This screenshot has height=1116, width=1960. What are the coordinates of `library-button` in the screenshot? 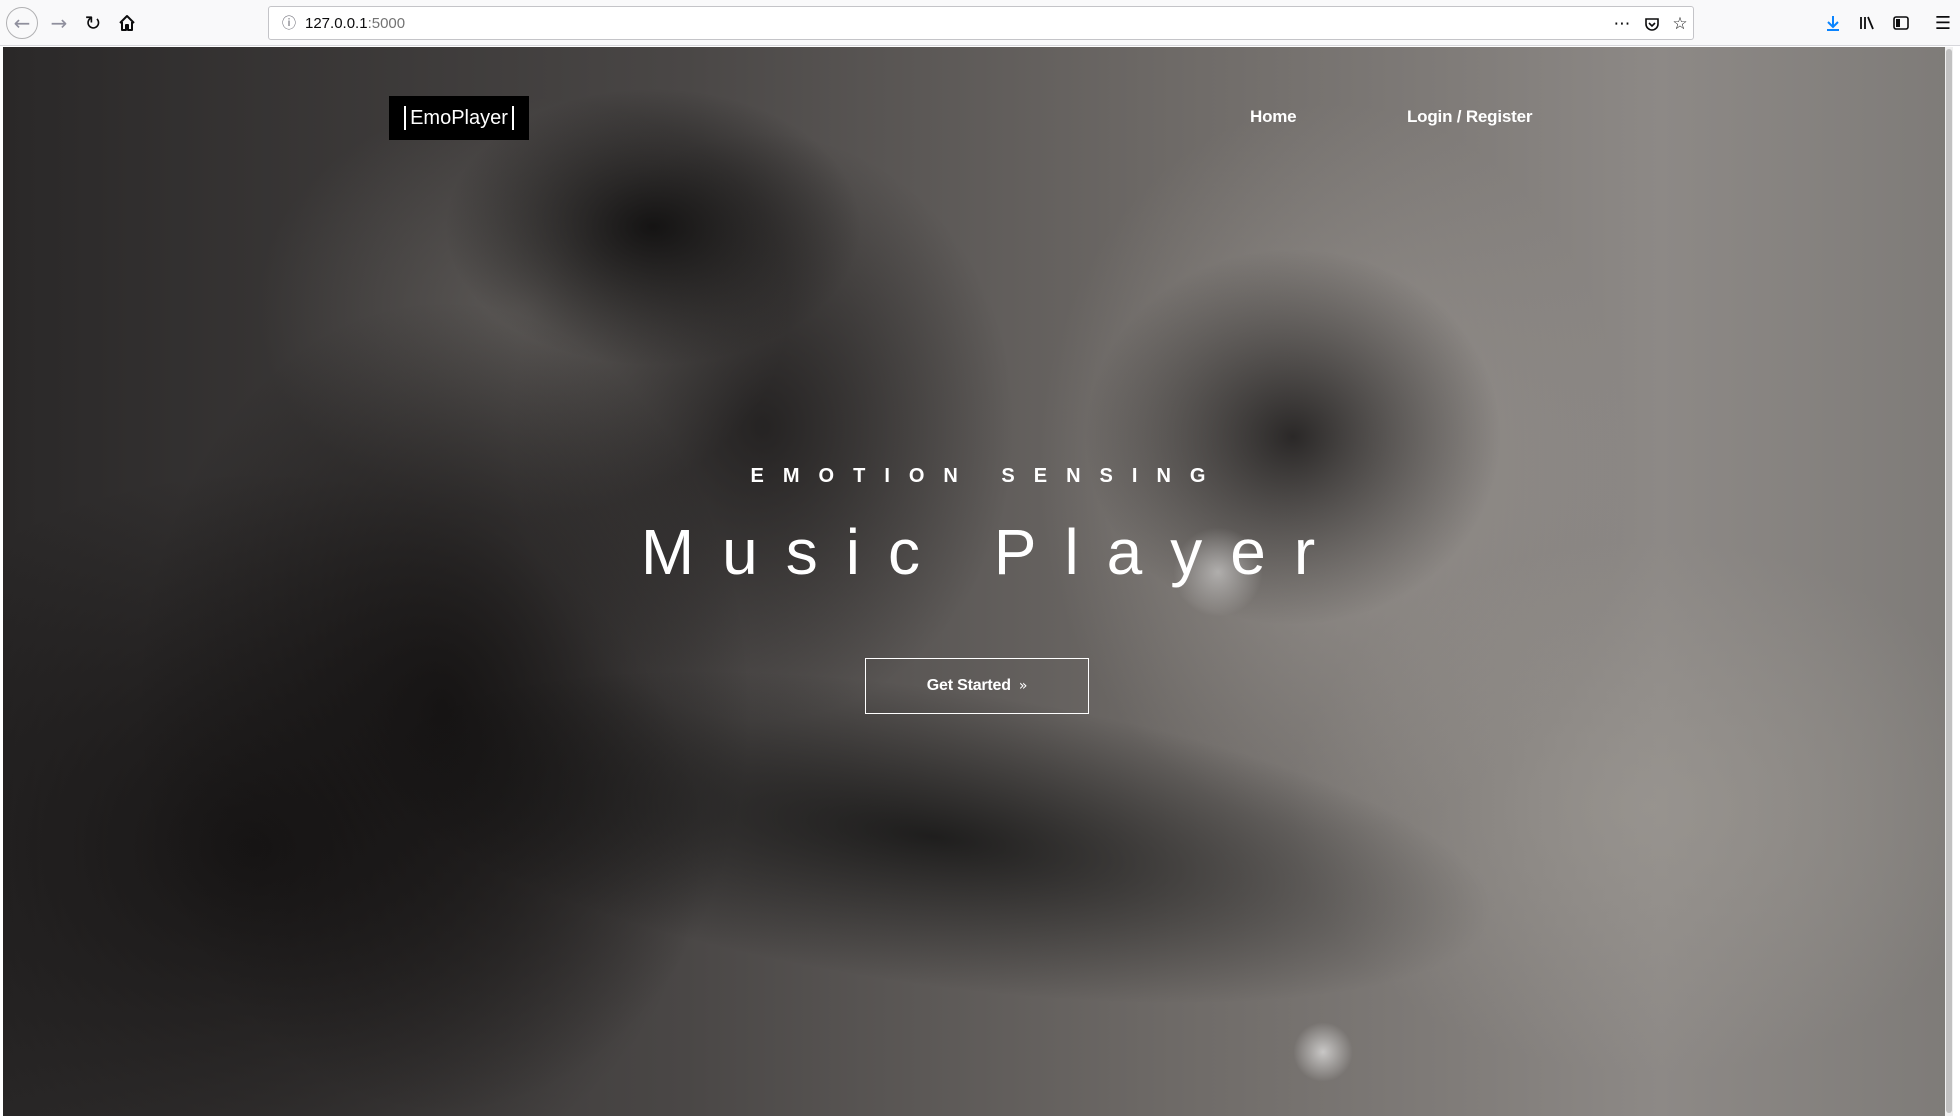 It's located at (1867, 23).